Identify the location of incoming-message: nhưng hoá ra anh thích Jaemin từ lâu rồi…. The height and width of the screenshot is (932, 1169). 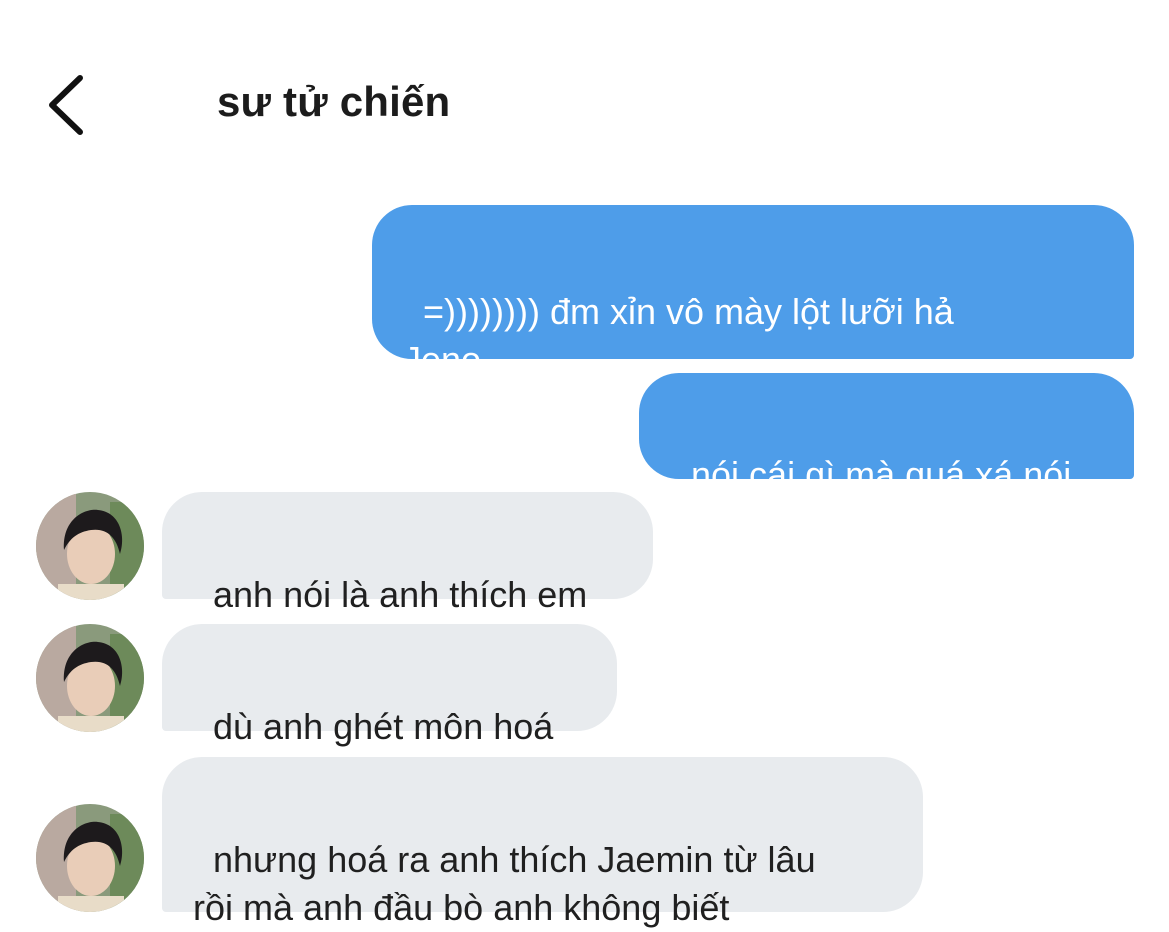
(542, 842).